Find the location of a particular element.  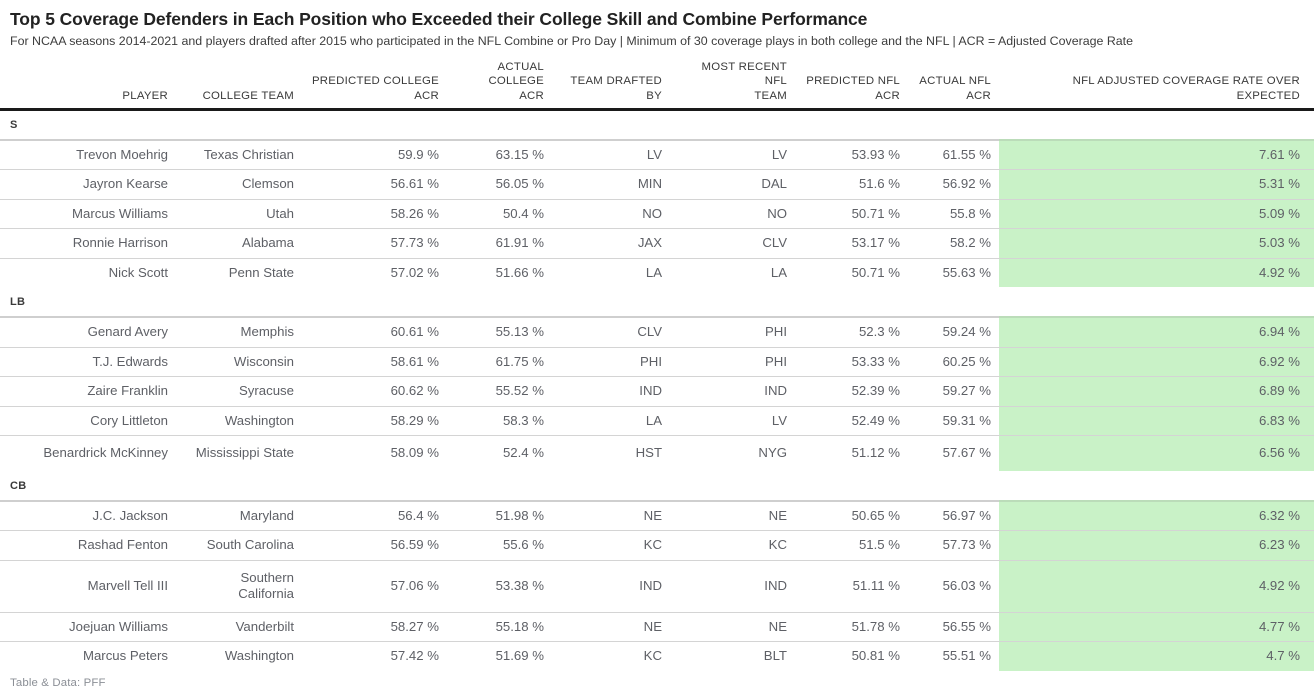

header-line-1: MOST RECENT NFL is located at coordinates (744, 74).